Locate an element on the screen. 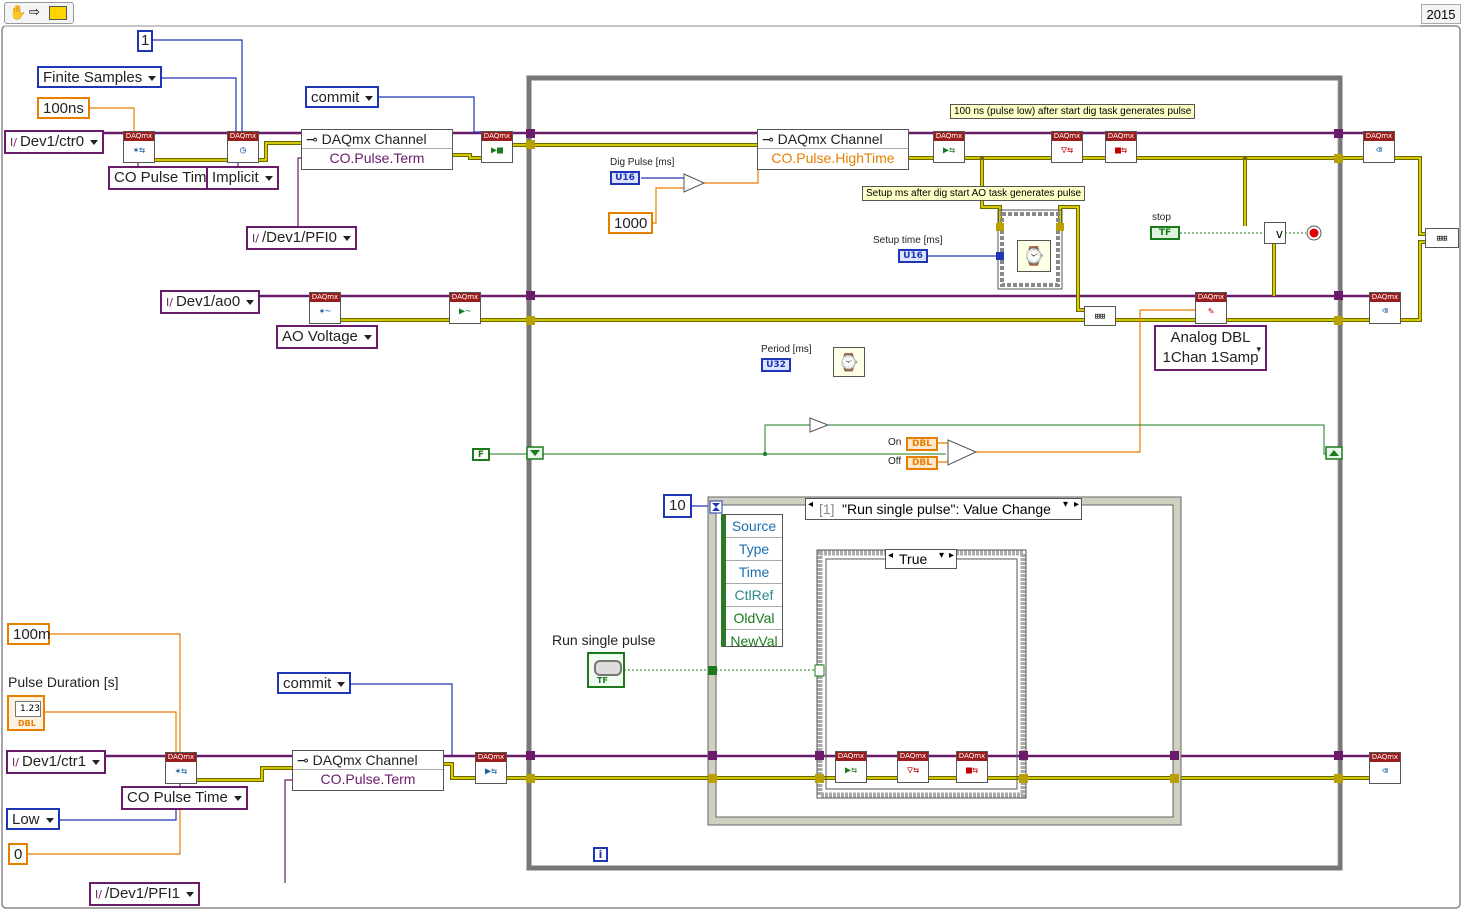 This screenshot has height=910, width=1463. idle-state-label: Low is located at coordinates (26, 819).